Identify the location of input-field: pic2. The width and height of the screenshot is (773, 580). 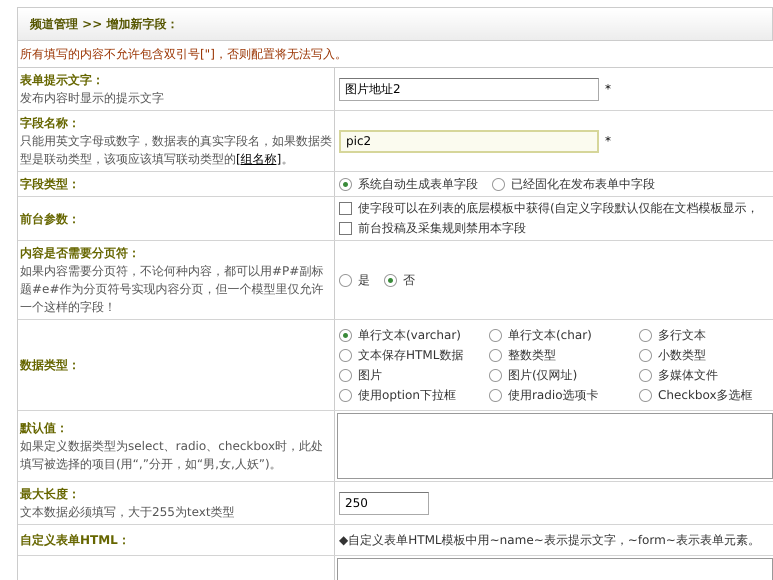
(469, 141).